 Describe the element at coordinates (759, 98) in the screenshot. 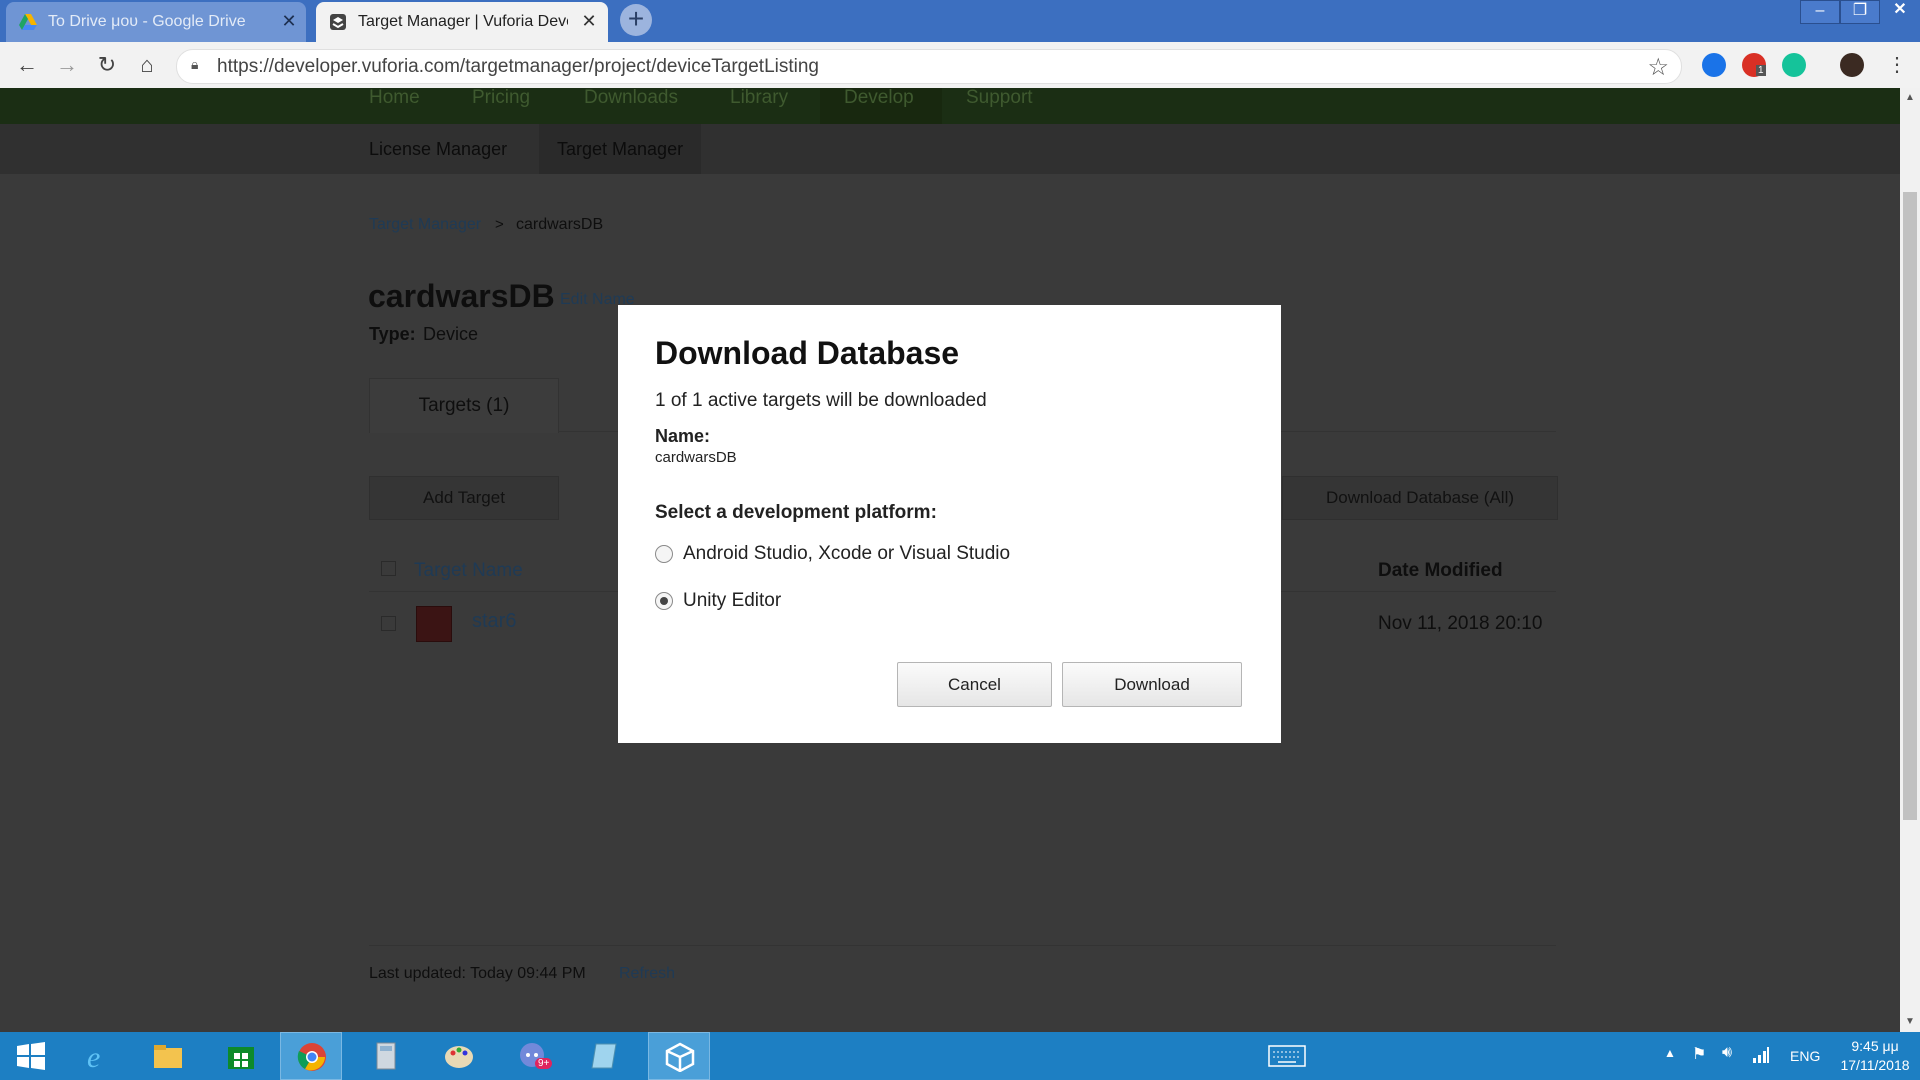

I see `nav-library: Library` at that location.